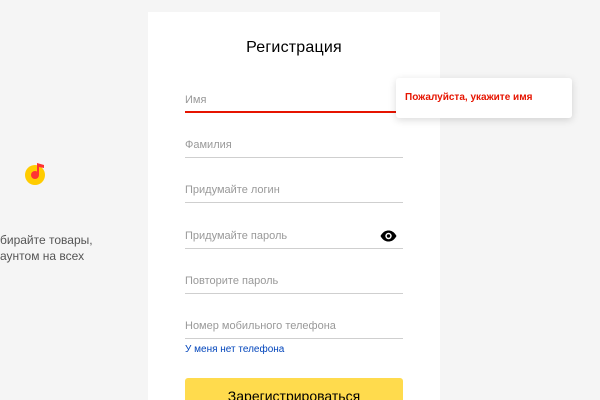  I want to click on promo-text-line-1: бирайте товары,, so click(46, 240).